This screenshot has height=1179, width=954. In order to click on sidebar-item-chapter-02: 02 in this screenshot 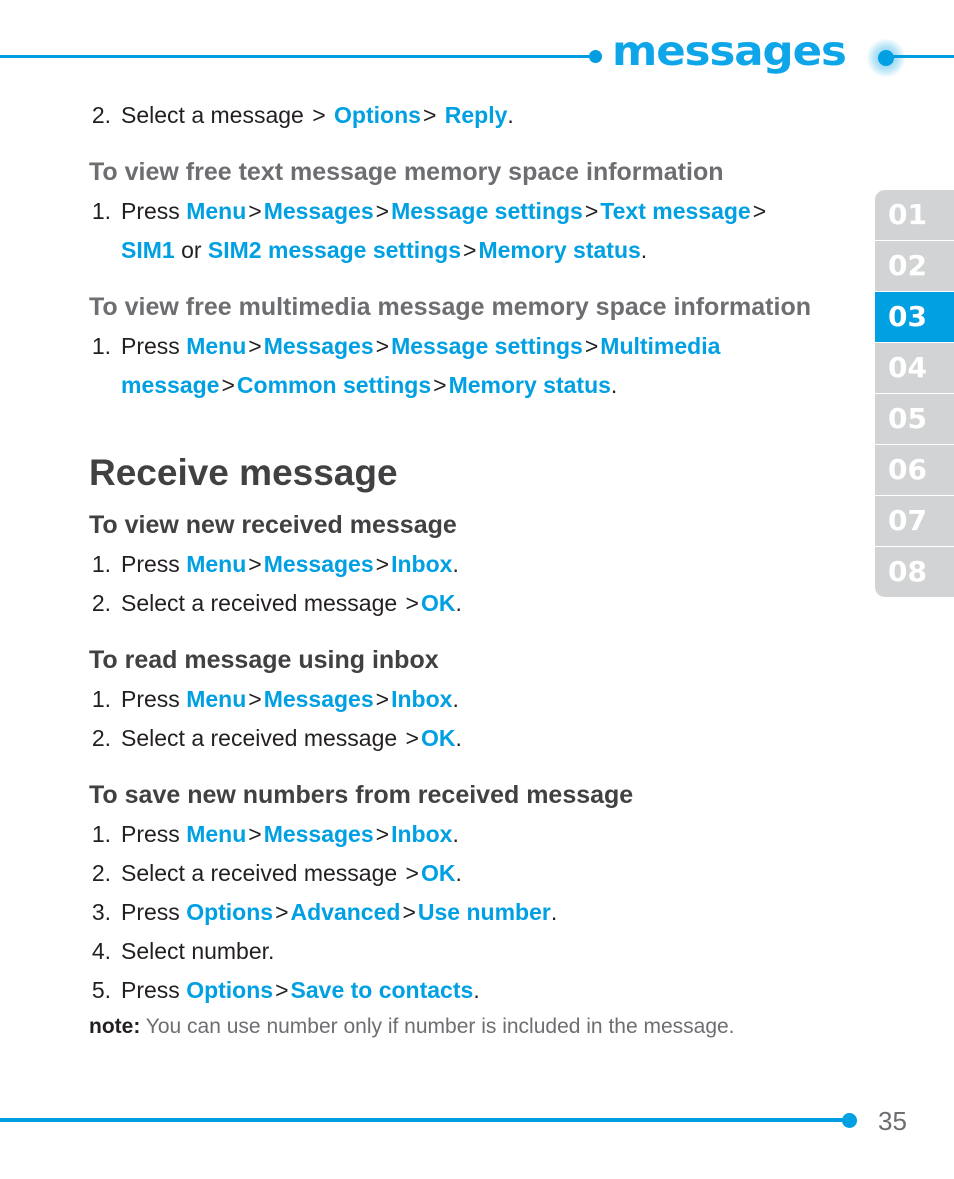, I will do `click(914, 266)`.